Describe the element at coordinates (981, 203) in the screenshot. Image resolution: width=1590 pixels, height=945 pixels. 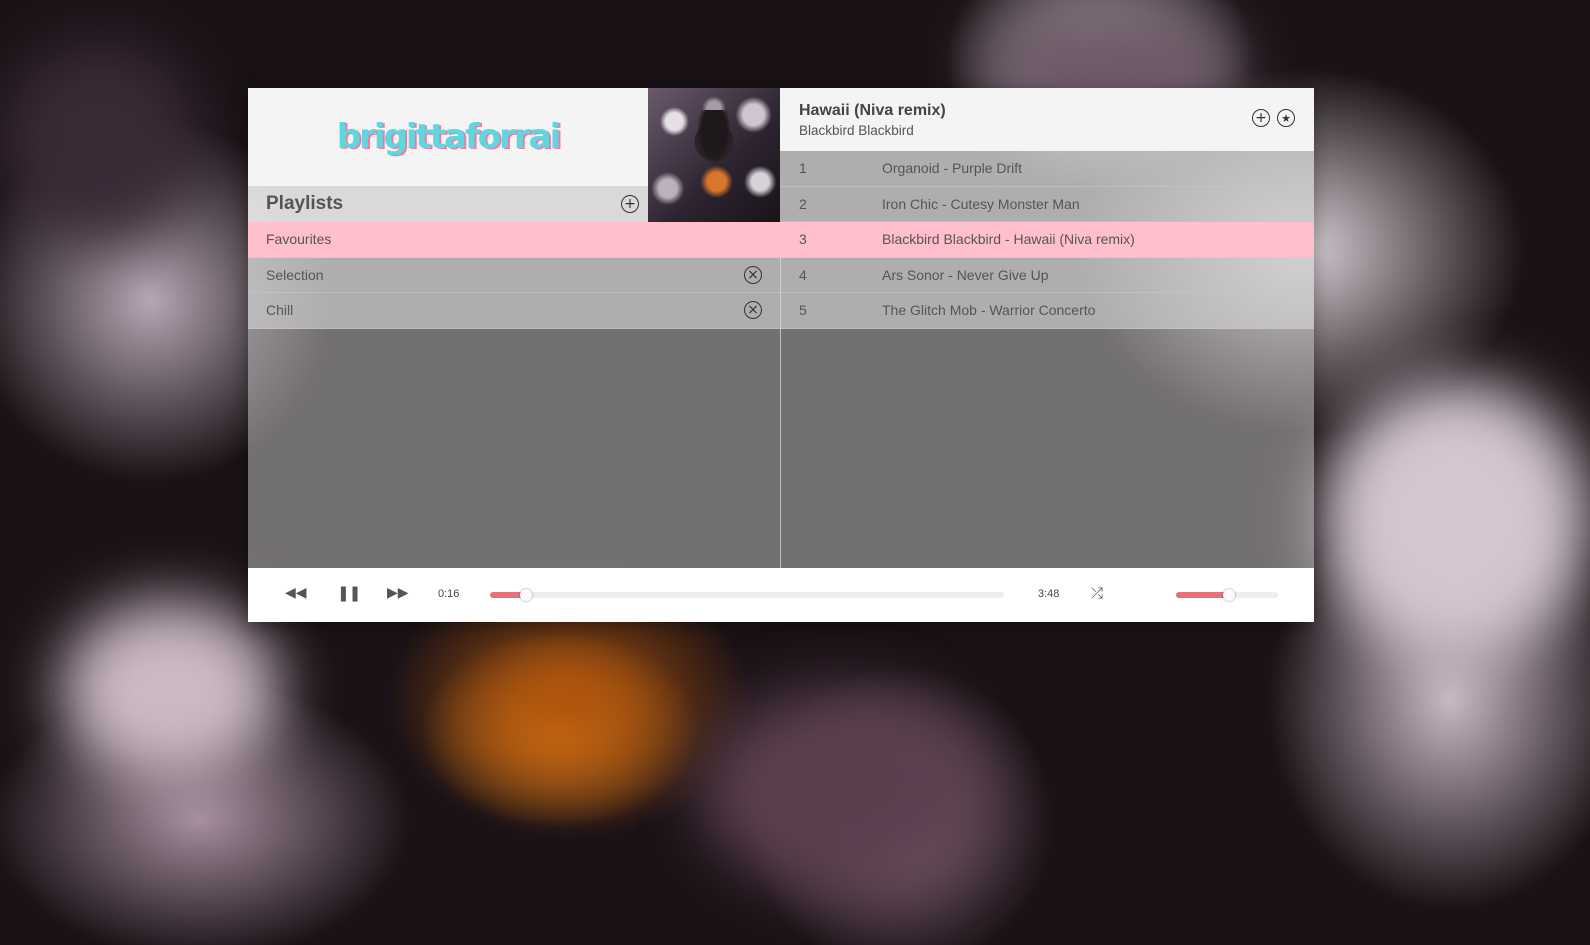
I see `track-name: Iron Chic - Cutesy Monster Man` at that location.